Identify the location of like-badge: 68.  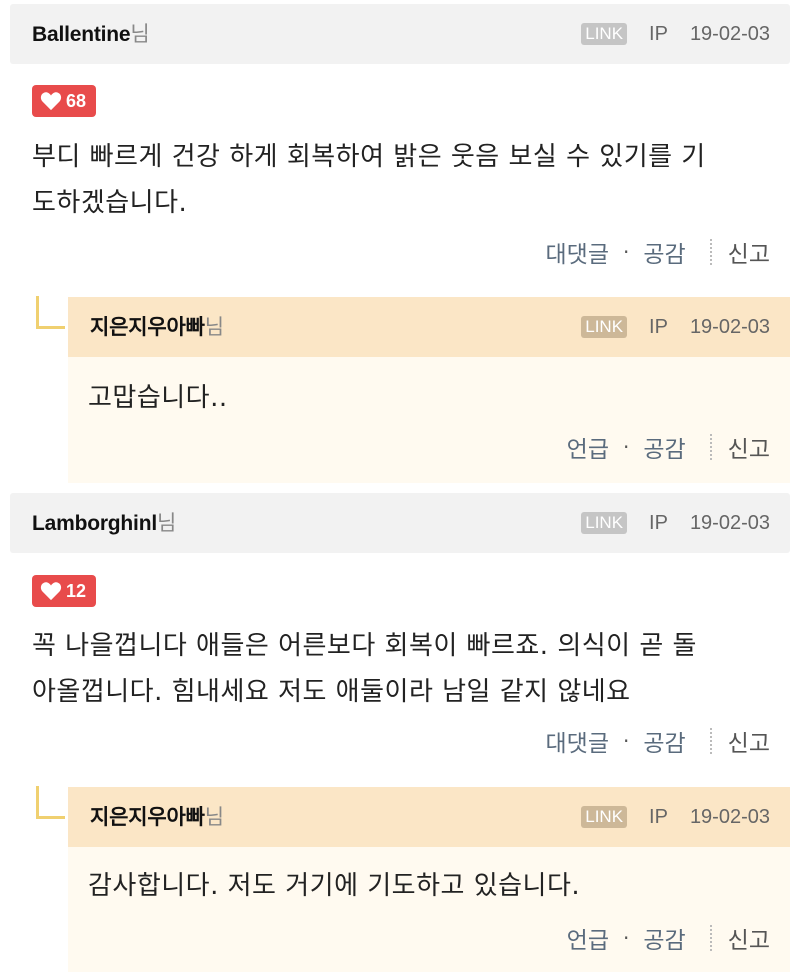
(64, 101).